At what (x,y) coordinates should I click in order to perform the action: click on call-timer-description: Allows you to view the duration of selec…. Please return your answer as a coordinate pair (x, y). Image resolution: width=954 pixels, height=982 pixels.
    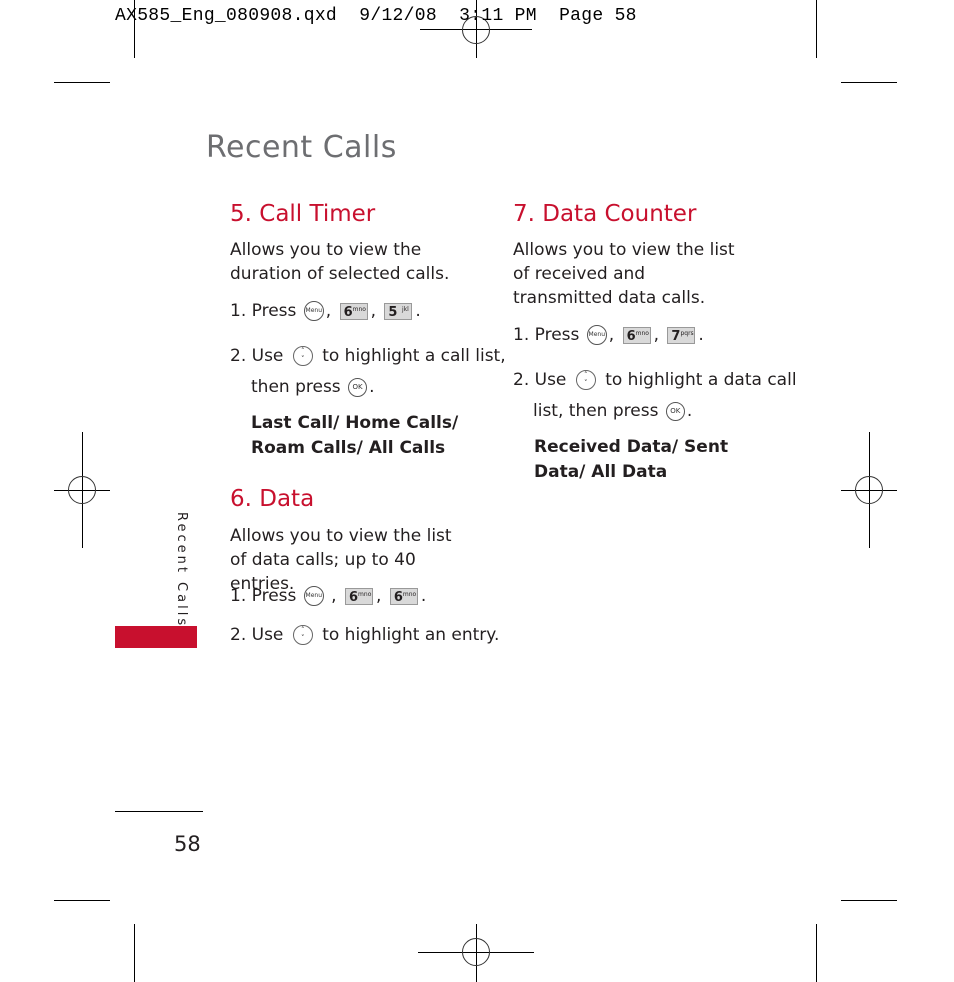
    Looking at the image, I should click on (340, 262).